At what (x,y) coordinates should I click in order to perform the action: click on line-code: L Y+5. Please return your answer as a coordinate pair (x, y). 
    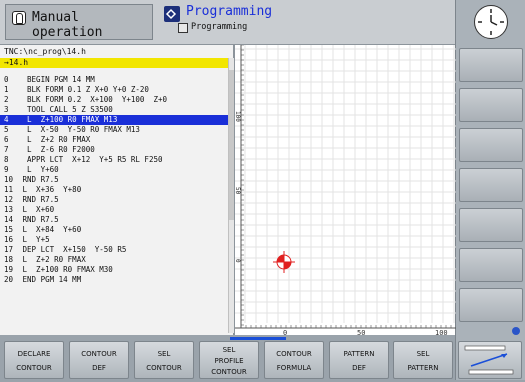
    Looking at the image, I should click on (34, 239).